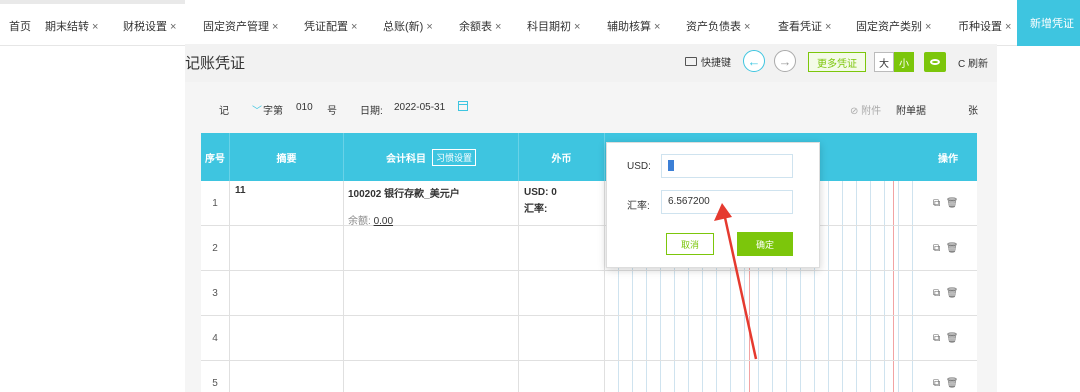  What do you see at coordinates (904, 62) in the screenshot?
I see `size-small-button: 小` at bounding box center [904, 62].